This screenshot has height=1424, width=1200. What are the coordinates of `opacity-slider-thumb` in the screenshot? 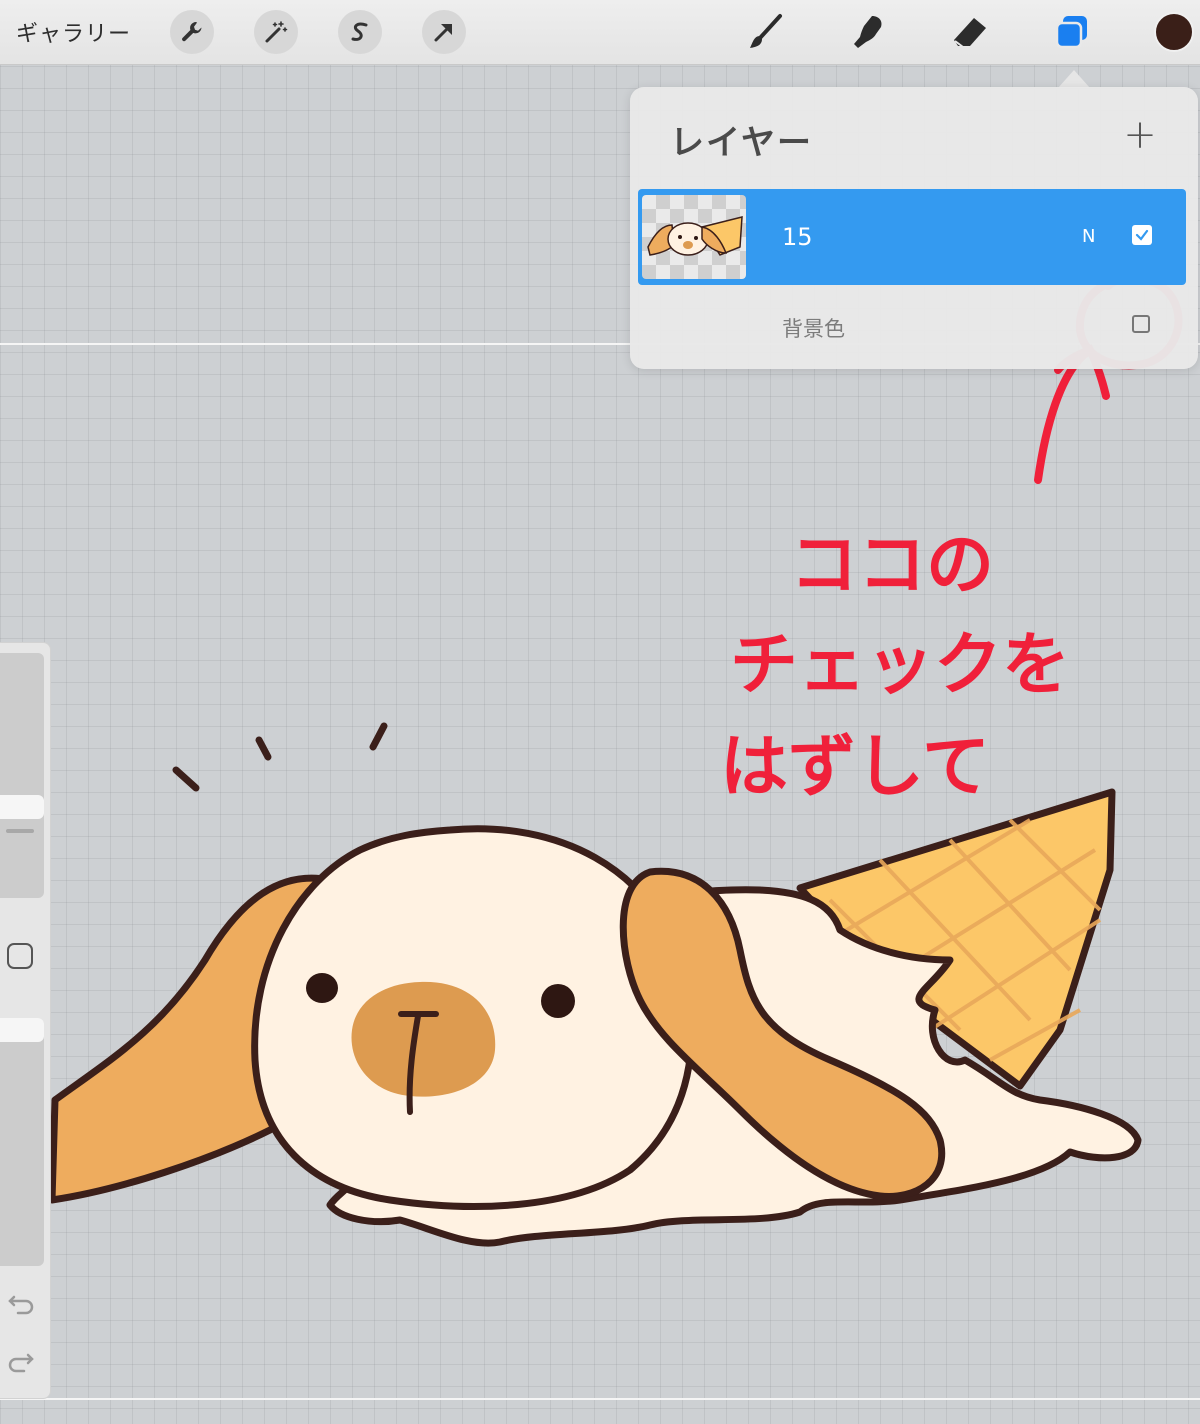 It's located at (22, 1030).